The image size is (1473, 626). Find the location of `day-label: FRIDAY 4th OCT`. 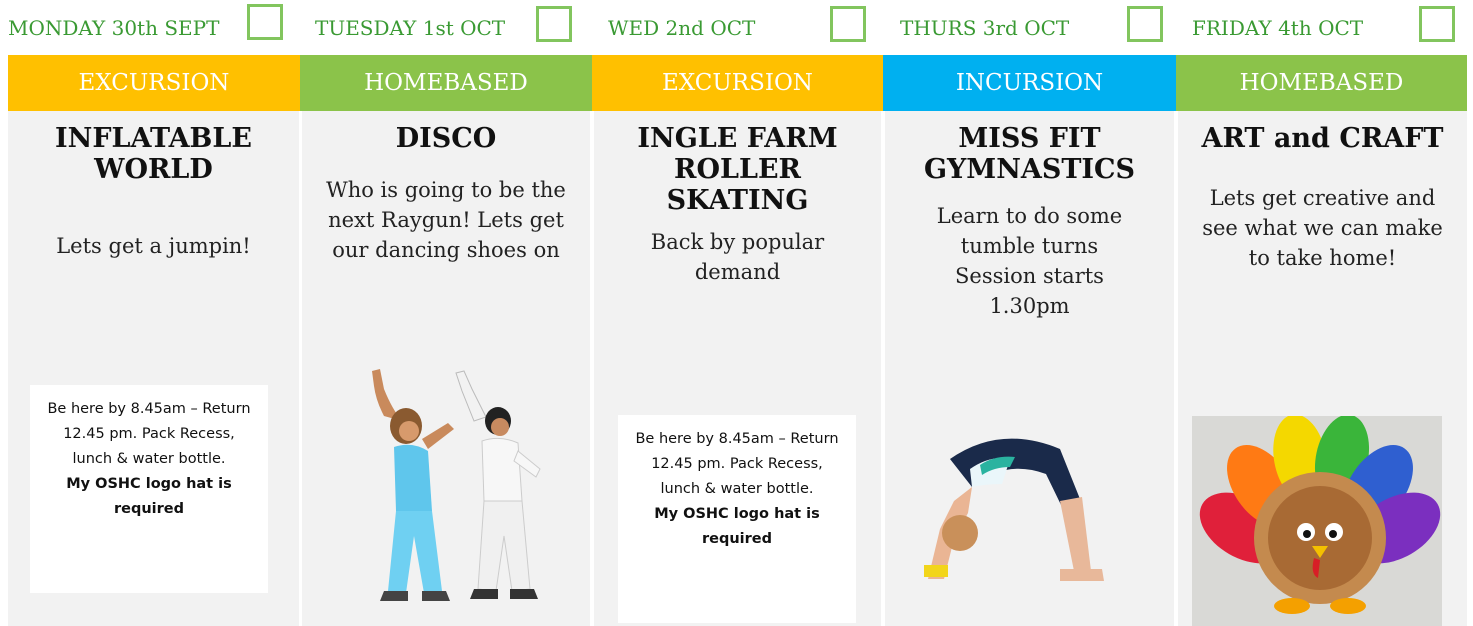

day-label: FRIDAY 4th OCT is located at coordinates (1278, 28).